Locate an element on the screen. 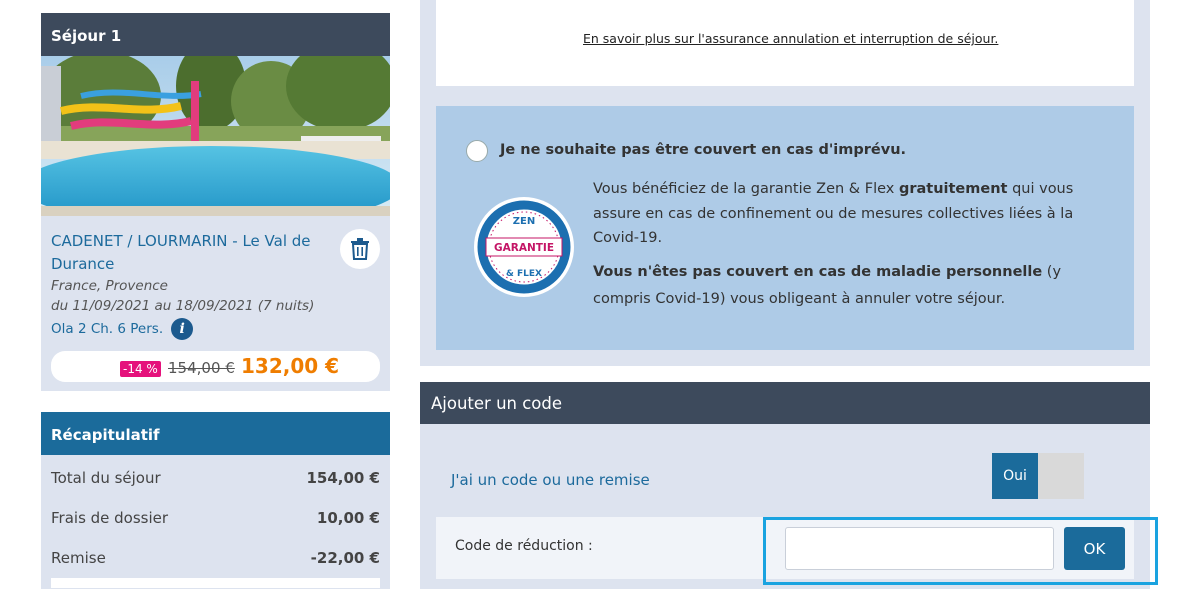 The width and height of the screenshot is (1199, 589). toggle-oui: Oui is located at coordinates (1015, 476).